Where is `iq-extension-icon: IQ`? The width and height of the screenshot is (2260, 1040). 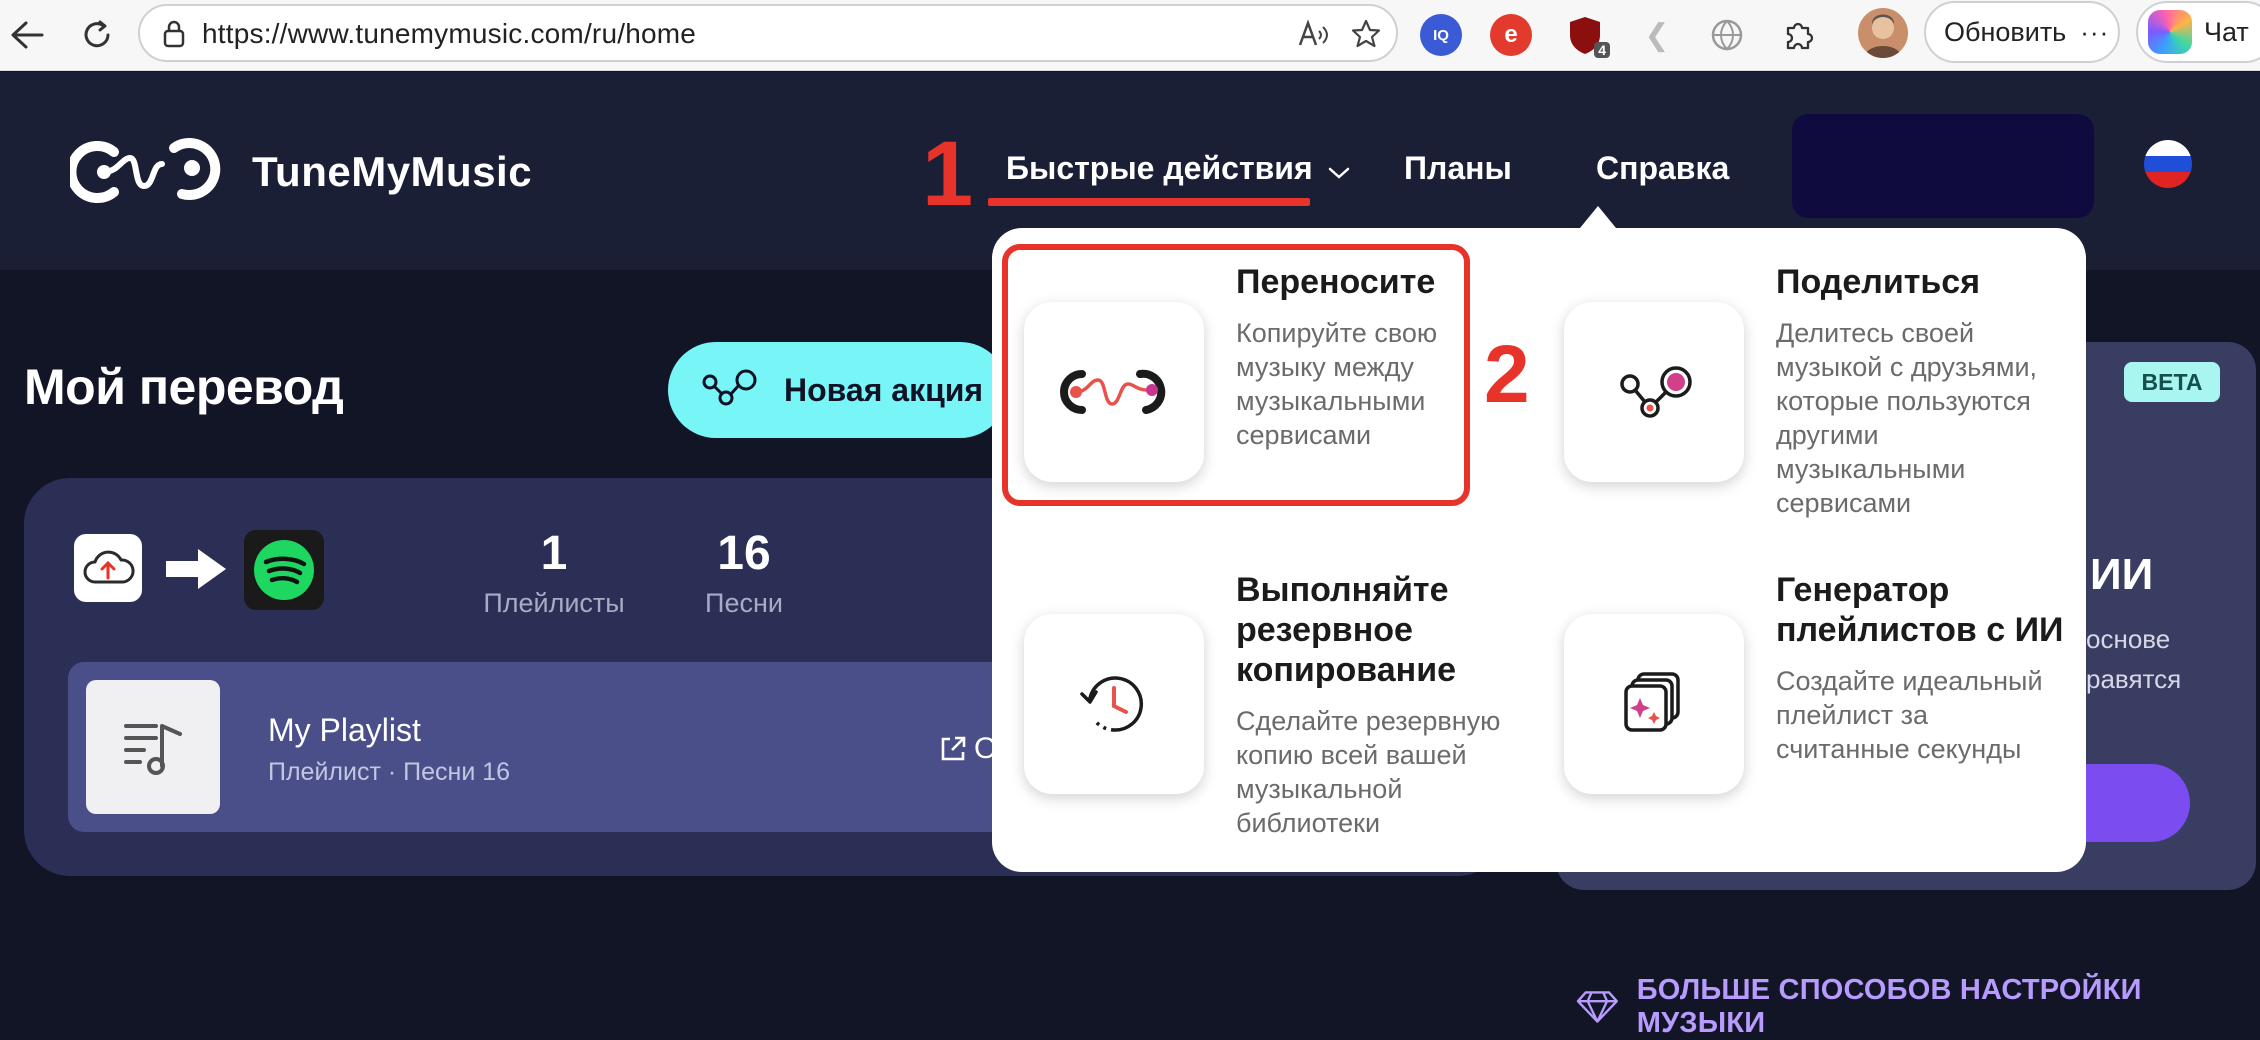
iq-extension-icon: IQ is located at coordinates (1441, 35).